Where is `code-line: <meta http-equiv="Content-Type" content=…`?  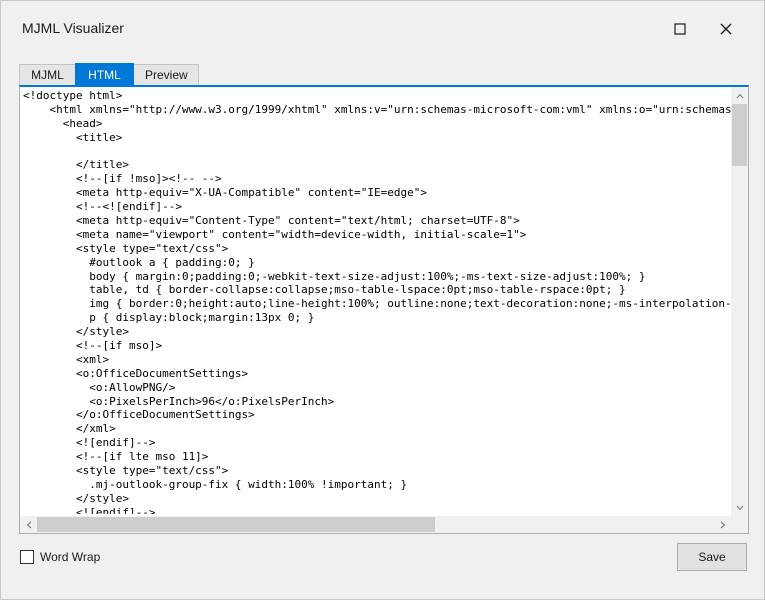
code-line: <meta http-equiv="Content-Type" content=… is located at coordinates (271, 221).